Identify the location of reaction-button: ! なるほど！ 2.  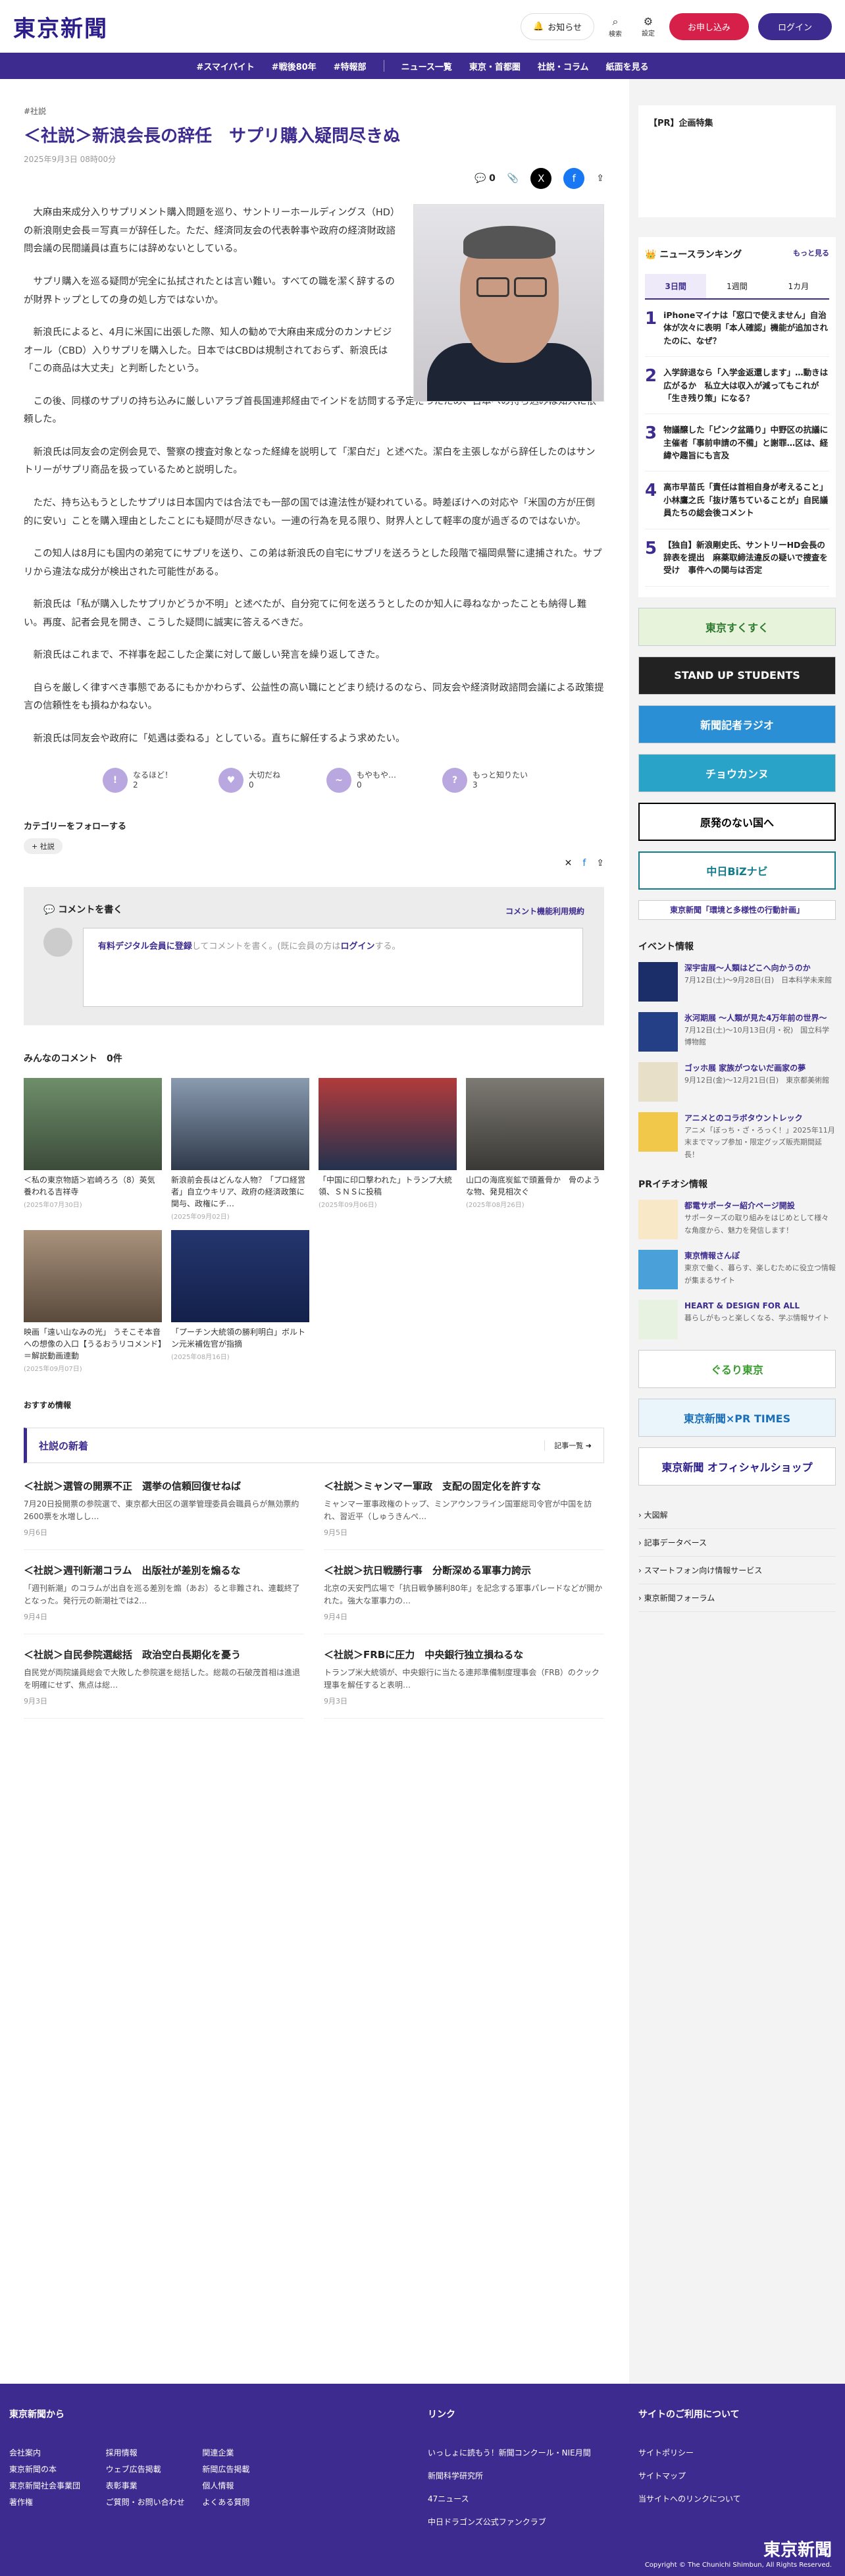
(138, 780).